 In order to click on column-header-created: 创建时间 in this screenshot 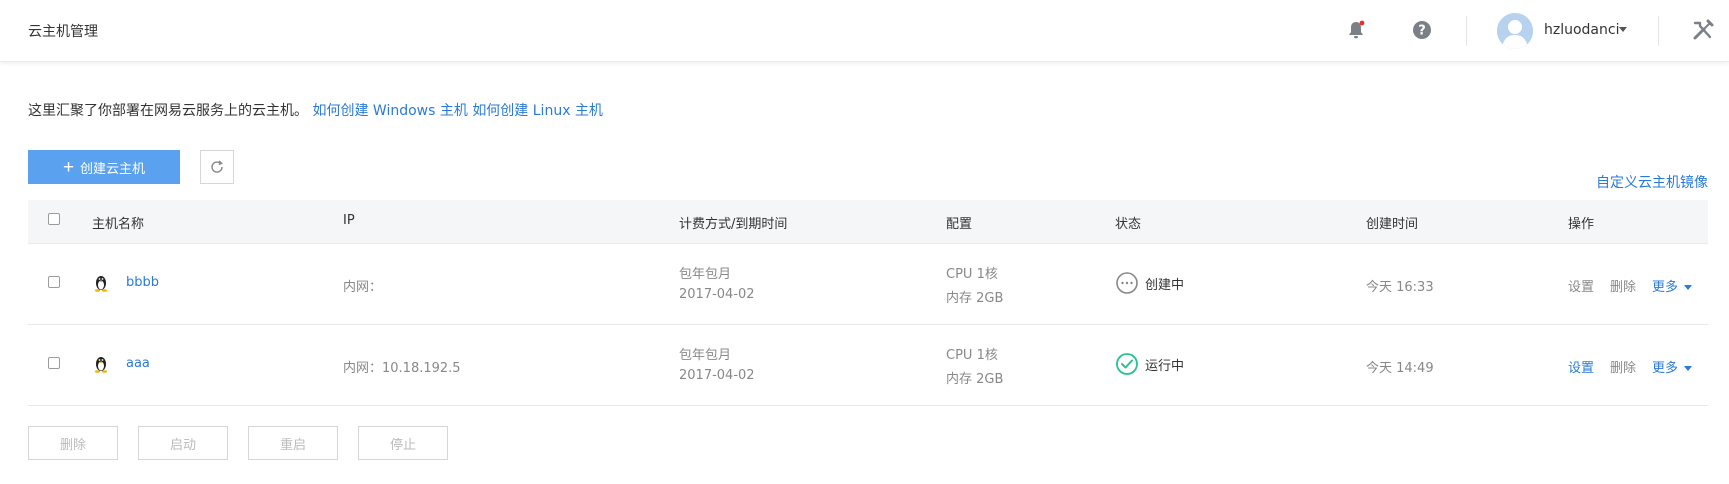, I will do `click(1392, 224)`.